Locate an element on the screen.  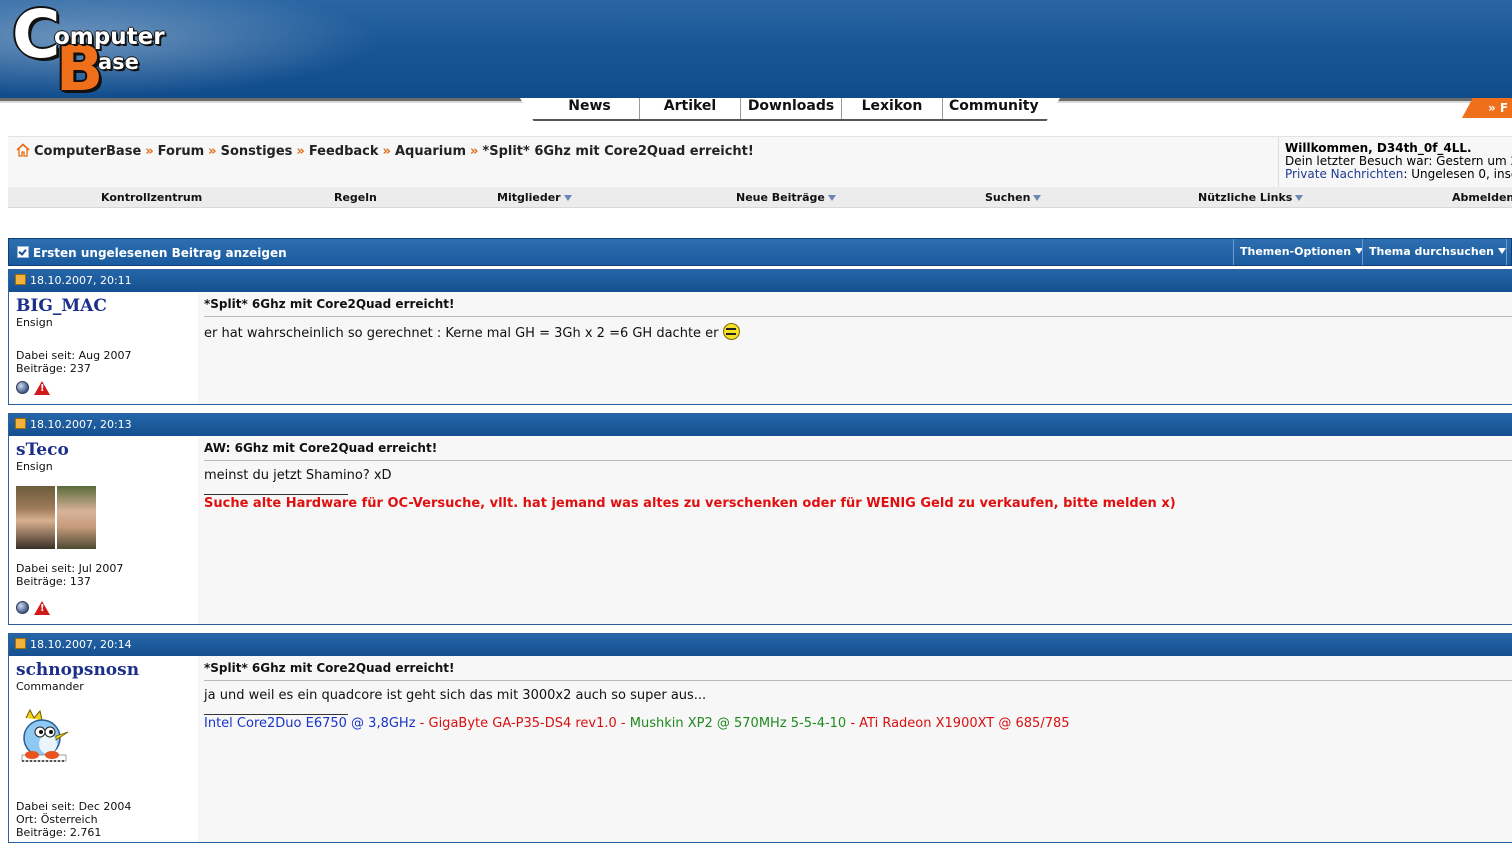
breadcrumb-aquarium: Aquarium is located at coordinates (430, 151).